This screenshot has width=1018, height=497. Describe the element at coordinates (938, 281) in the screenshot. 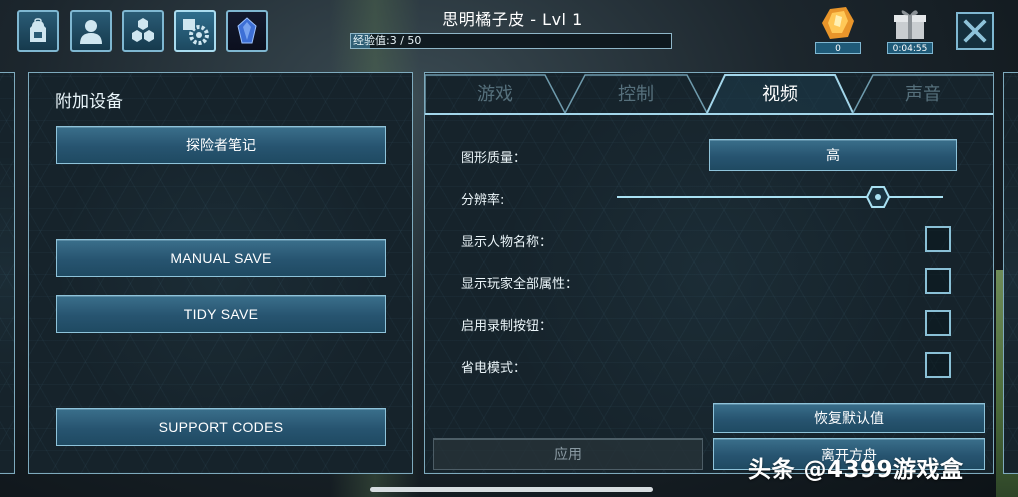

I see `show-all-player-stats-checkbox` at that location.